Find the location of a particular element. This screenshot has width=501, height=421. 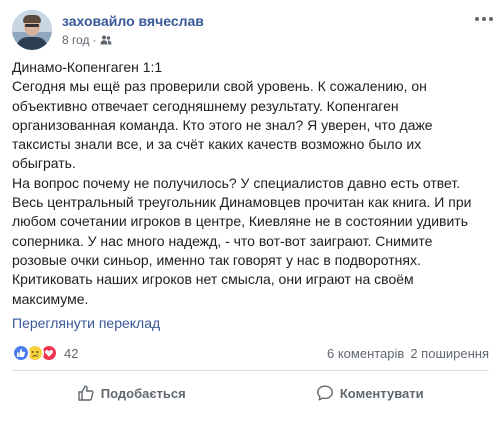

post-options-button is located at coordinates (484, 19).